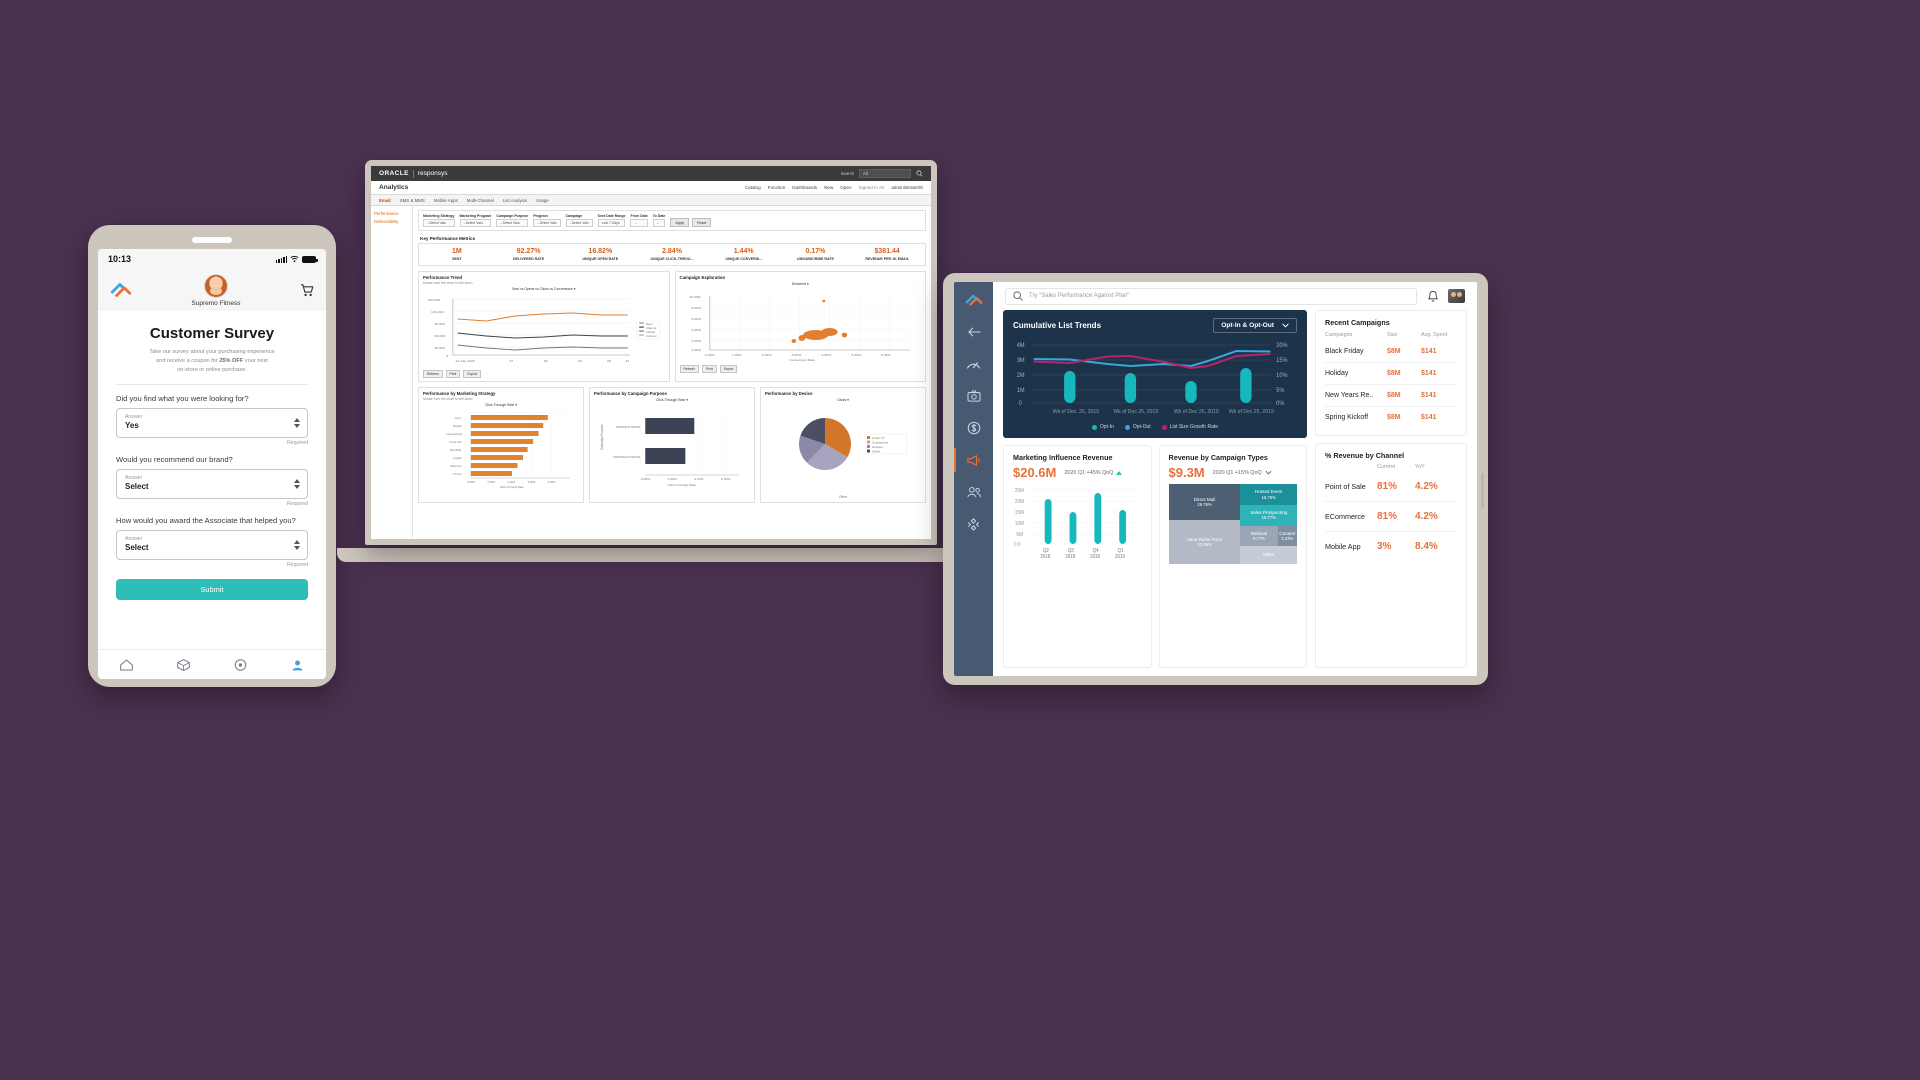 The height and width of the screenshot is (1080, 1920). Describe the element at coordinates (974, 332) in the screenshot. I see `back-arrow-icon` at that location.